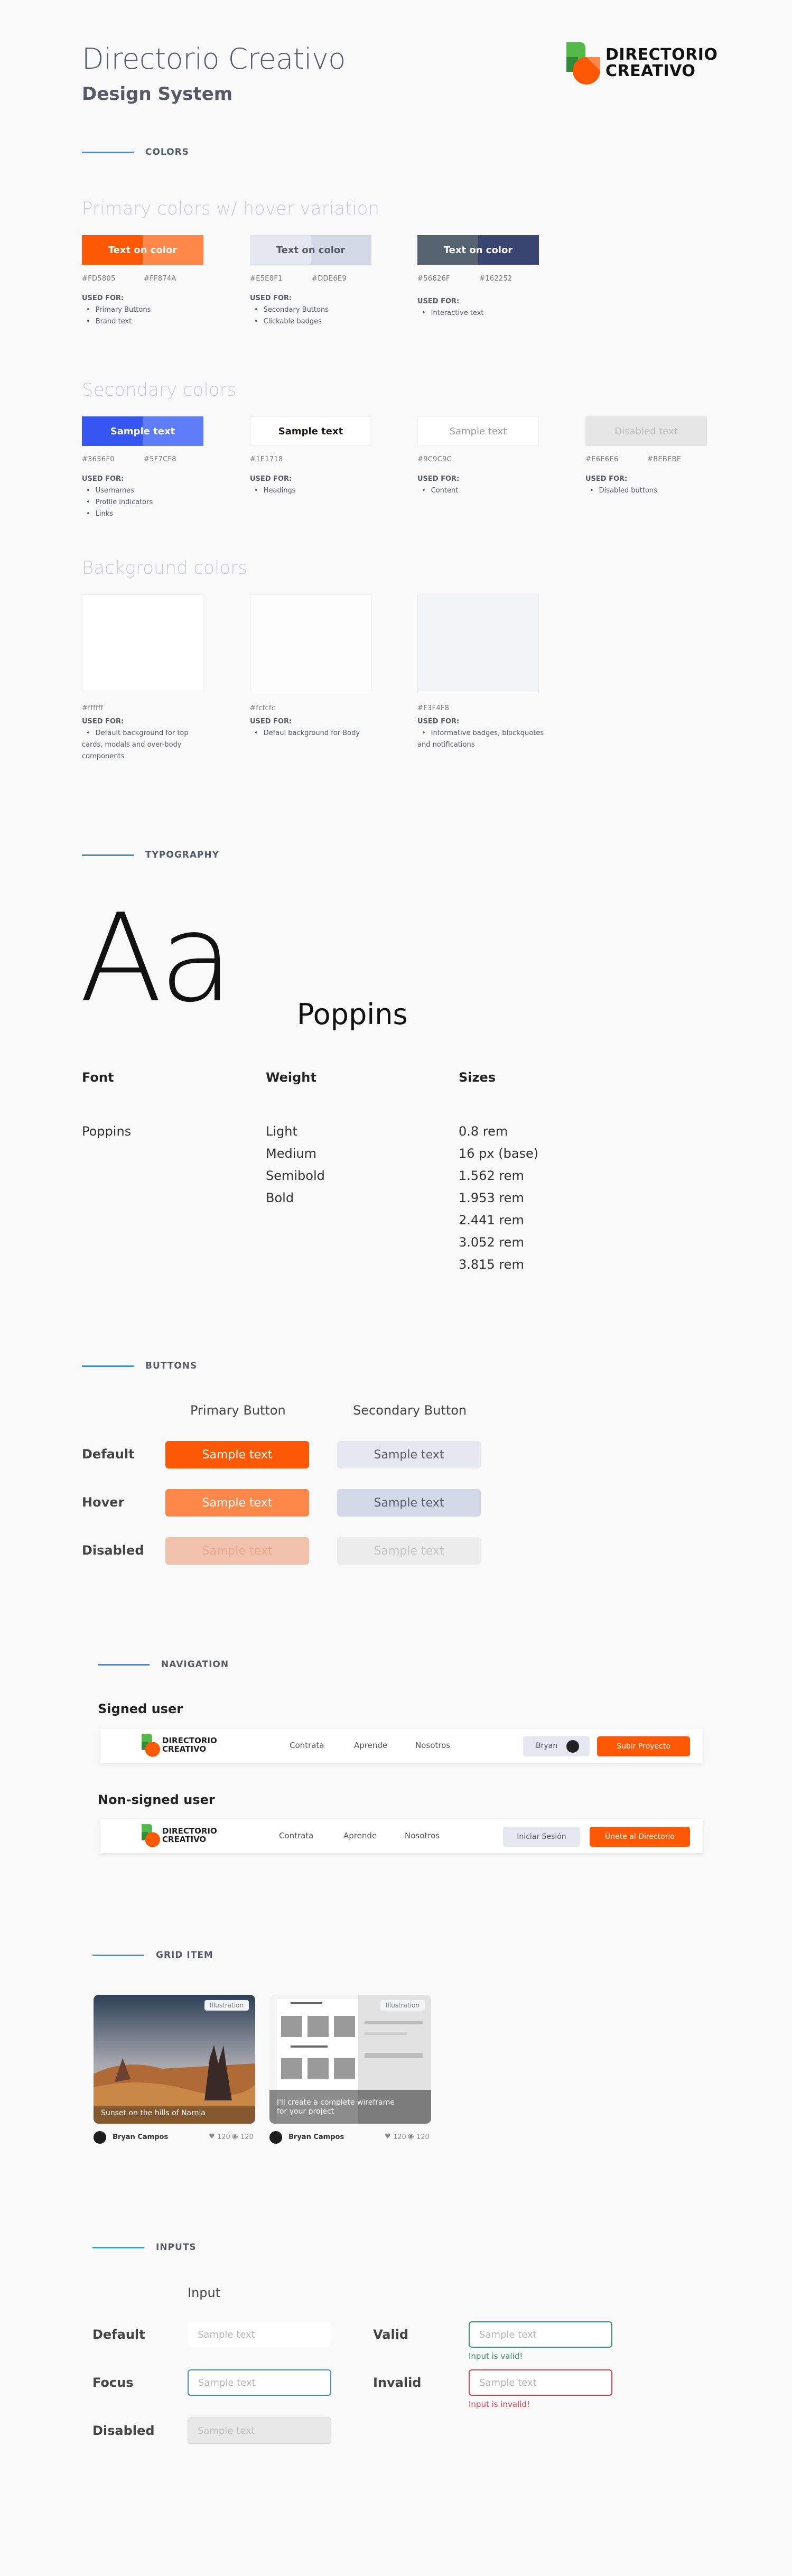 The height and width of the screenshot is (2576, 792). Describe the element at coordinates (423, 2137) in the screenshot. I see `view-count: 120` at that location.